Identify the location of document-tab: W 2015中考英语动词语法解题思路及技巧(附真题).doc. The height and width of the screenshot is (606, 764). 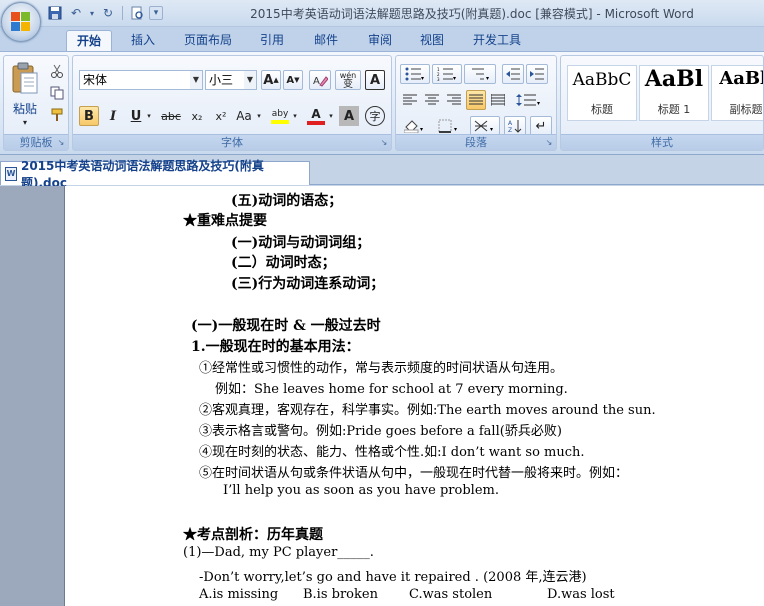
(155, 174).